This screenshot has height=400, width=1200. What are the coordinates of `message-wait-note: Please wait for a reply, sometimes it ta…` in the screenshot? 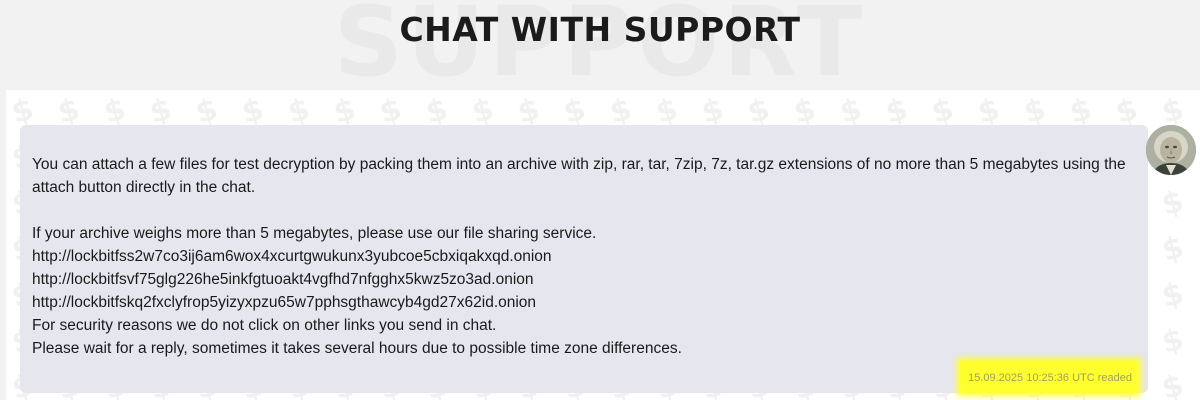 It's located at (357, 348).